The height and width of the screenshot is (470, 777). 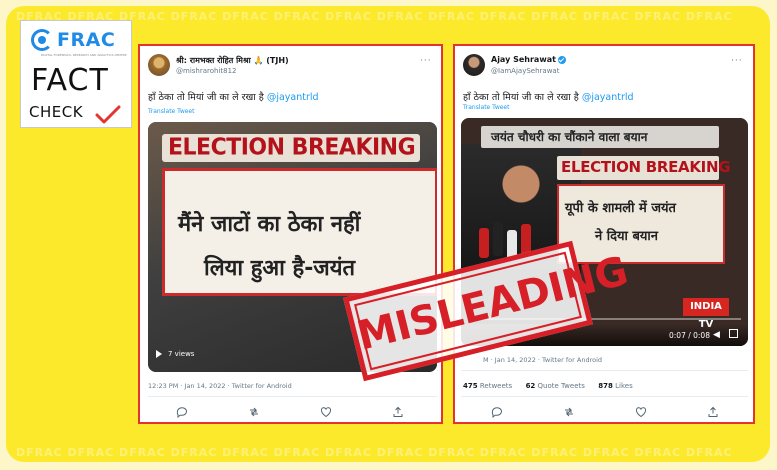 What do you see at coordinates (716, 335) in the screenshot?
I see `volume-icon: ◀︎` at bounding box center [716, 335].